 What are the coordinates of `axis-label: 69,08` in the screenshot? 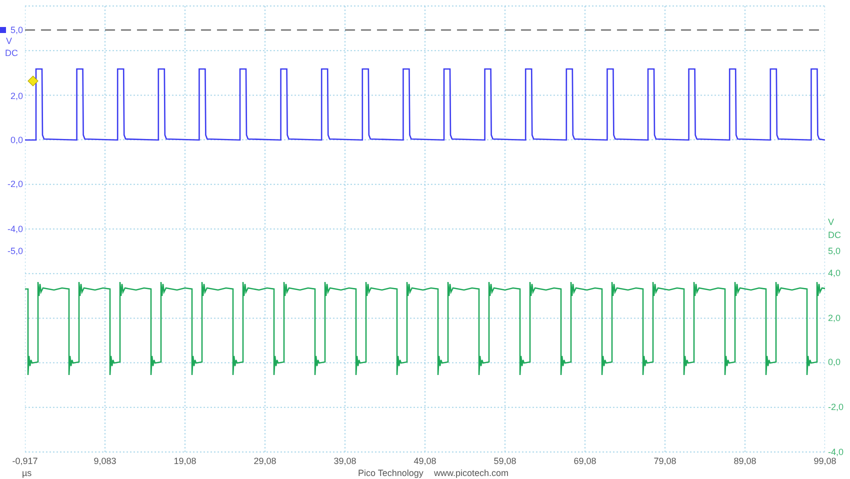 It's located at (585, 461).